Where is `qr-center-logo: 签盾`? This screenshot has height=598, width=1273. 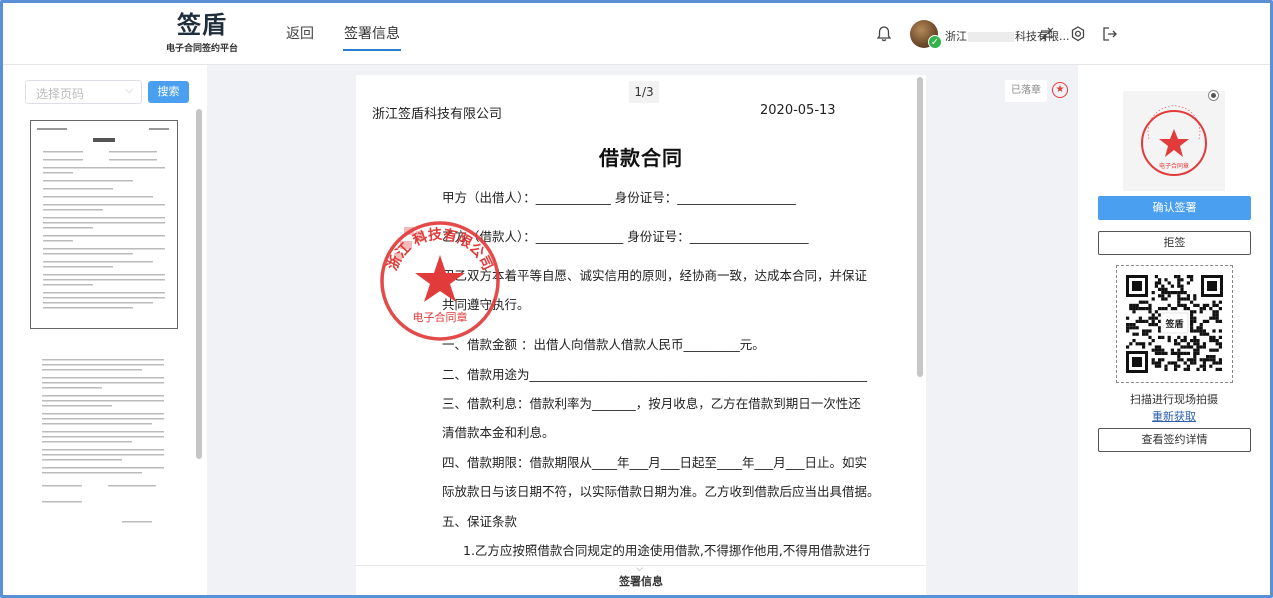 qr-center-logo: 签盾 is located at coordinates (1173, 324).